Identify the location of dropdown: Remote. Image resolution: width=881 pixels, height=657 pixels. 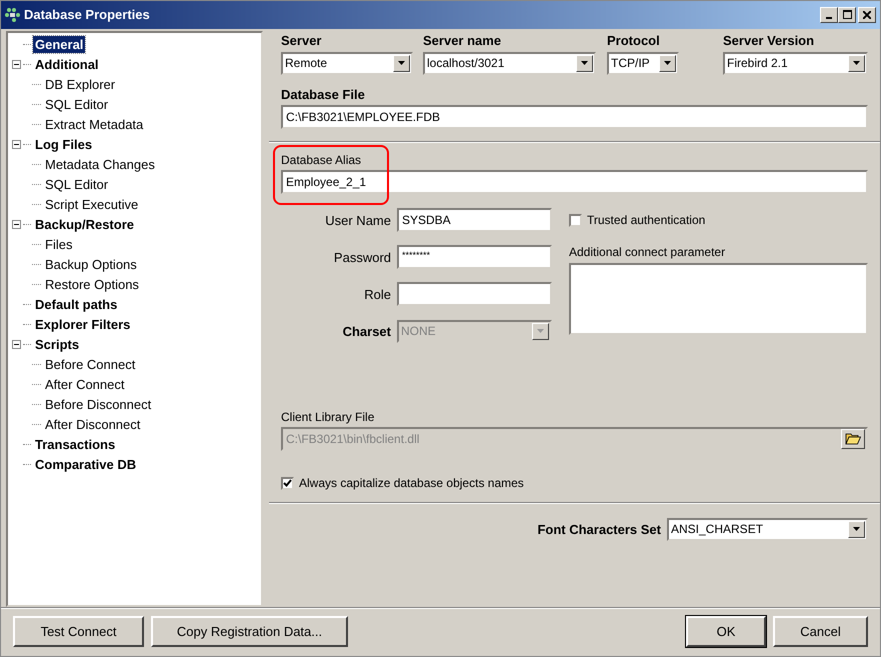
(347, 63).